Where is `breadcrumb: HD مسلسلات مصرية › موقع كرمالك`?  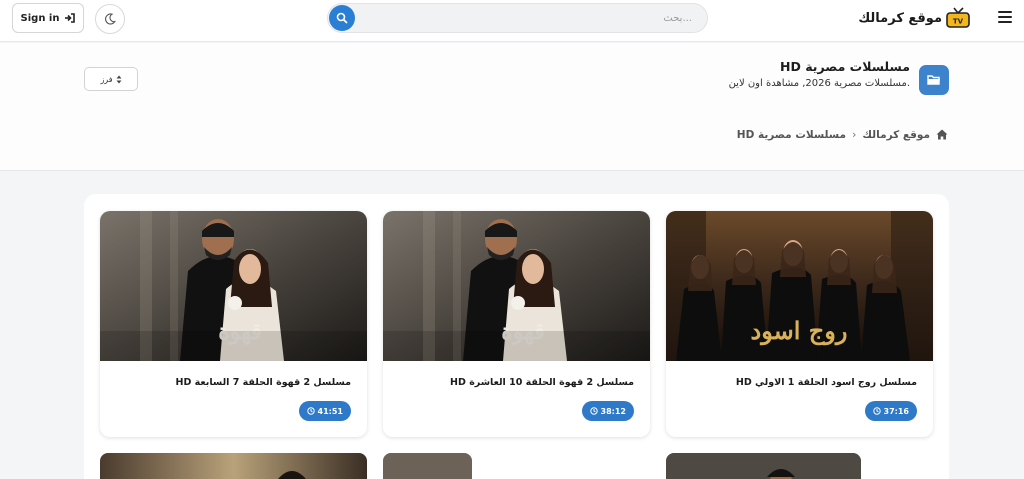
breadcrumb: HD مسلسلات مصرية › موقع كرمالك is located at coordinates (842, 134).